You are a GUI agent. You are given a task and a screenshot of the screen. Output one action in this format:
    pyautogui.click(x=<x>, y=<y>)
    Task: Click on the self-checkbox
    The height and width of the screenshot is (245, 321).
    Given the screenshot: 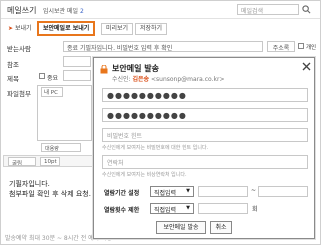 What is the action you would take?
    pyautogui.click(x=301, y=46)
    